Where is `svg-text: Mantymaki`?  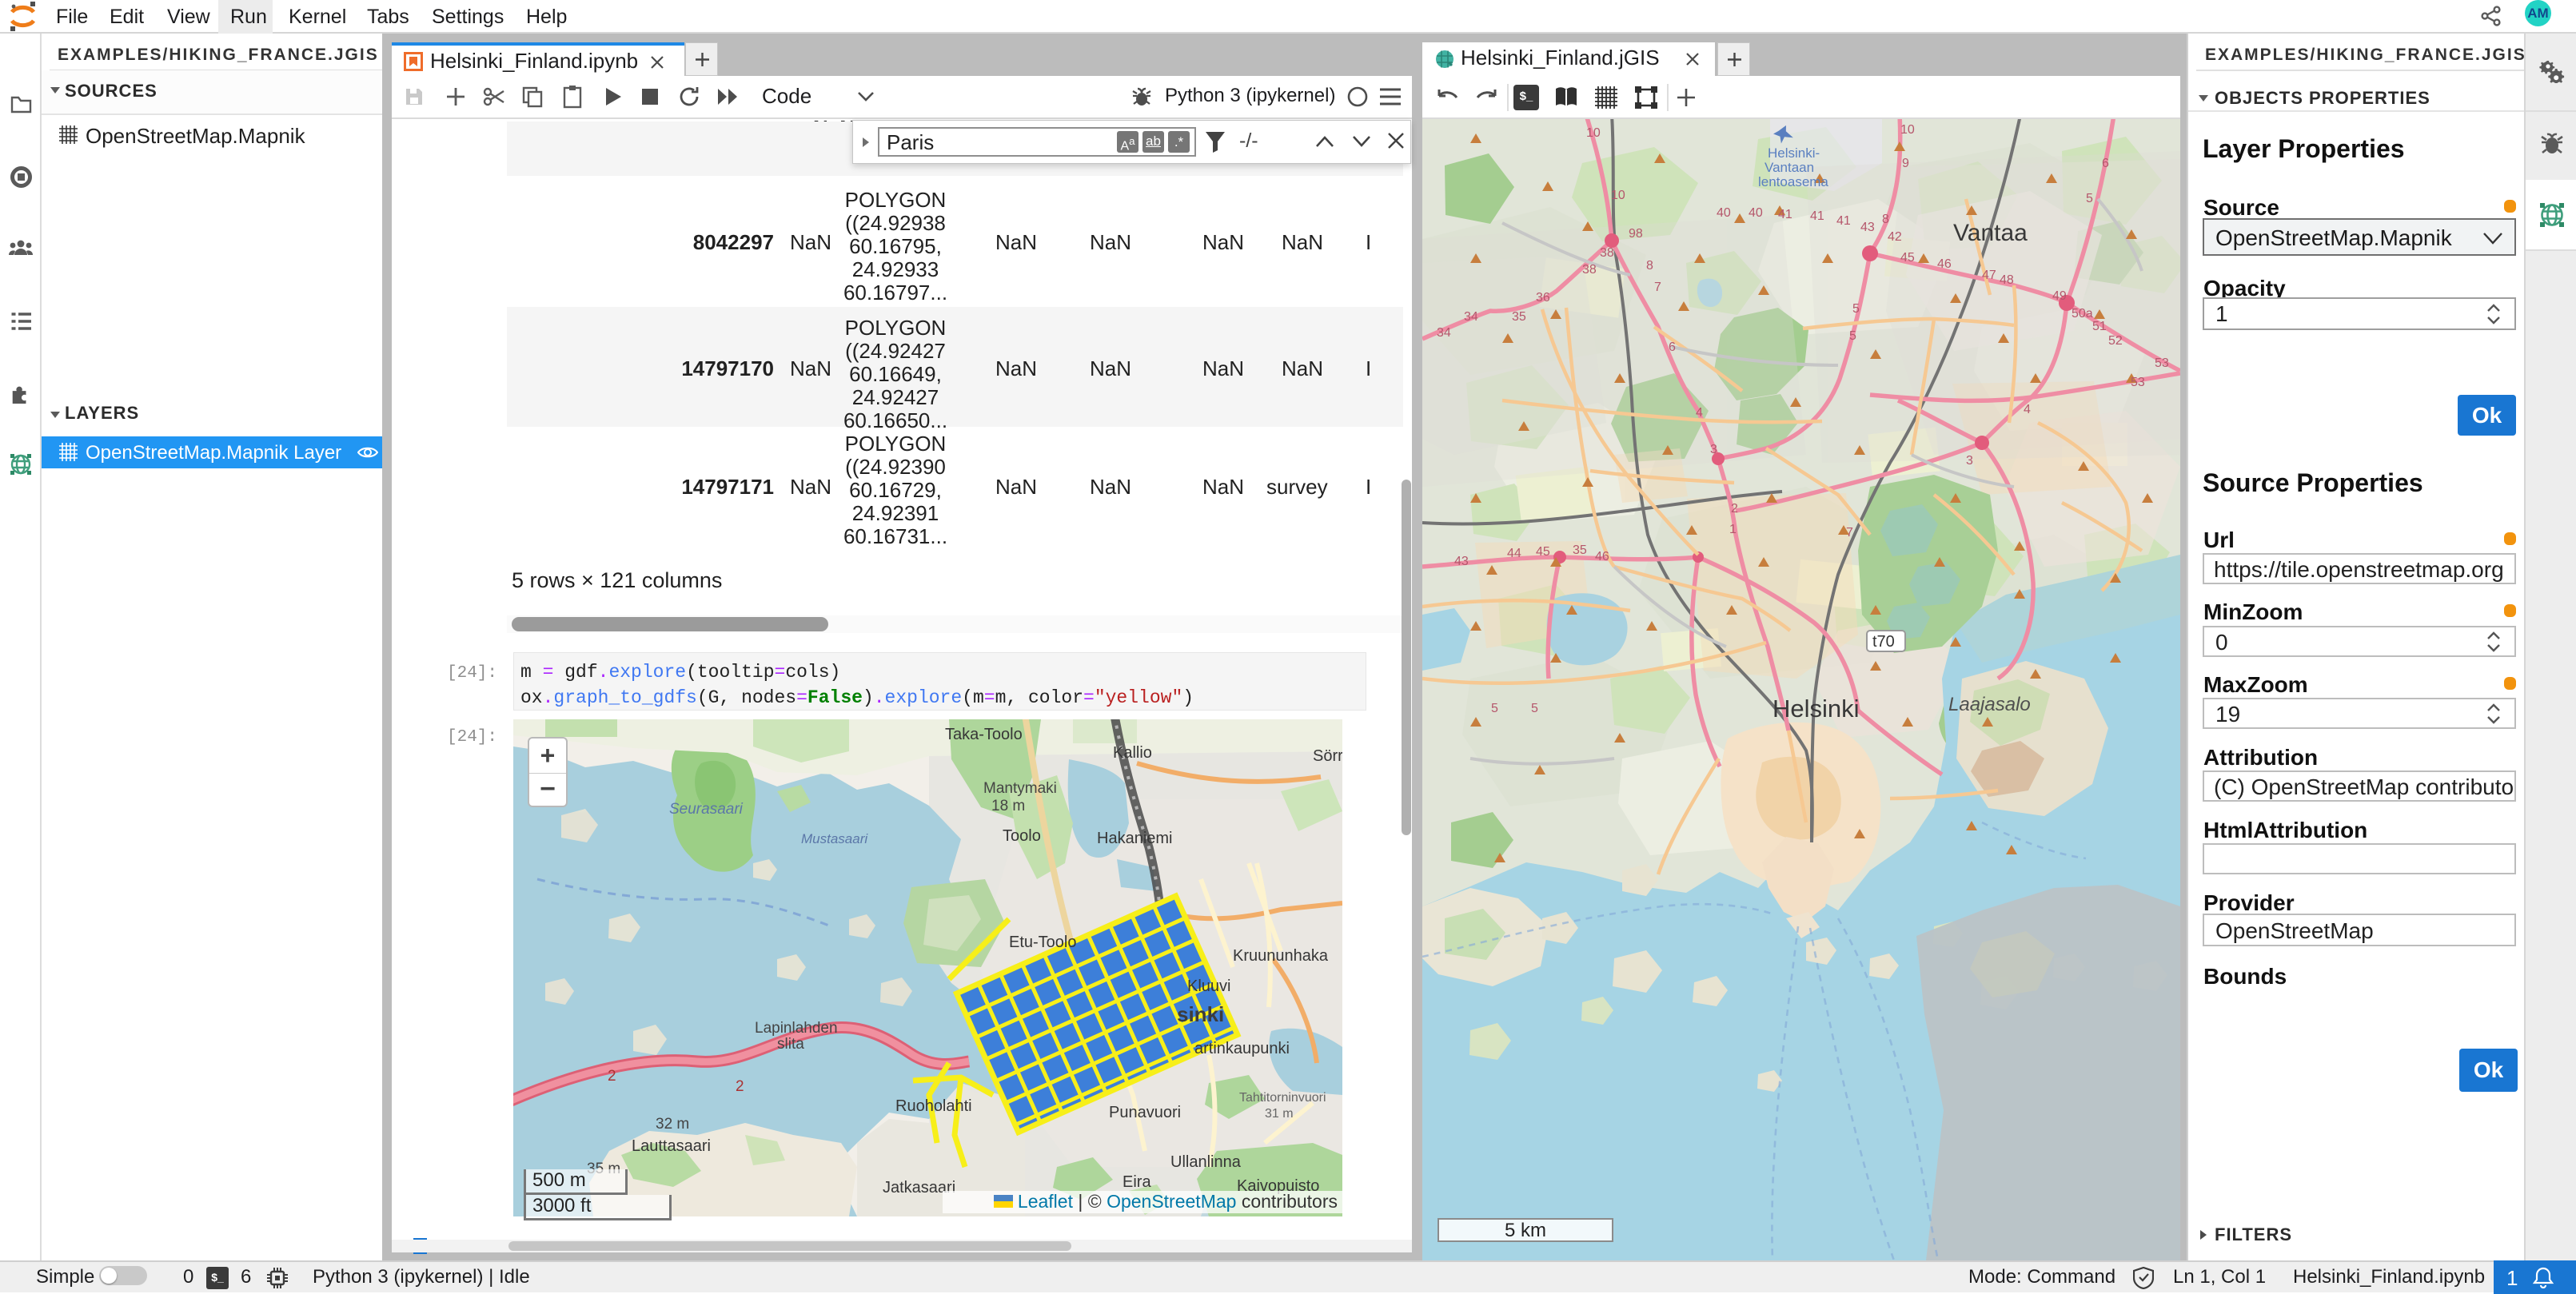
svg-text: Mantymaki is located at coordinates (1020, 788).